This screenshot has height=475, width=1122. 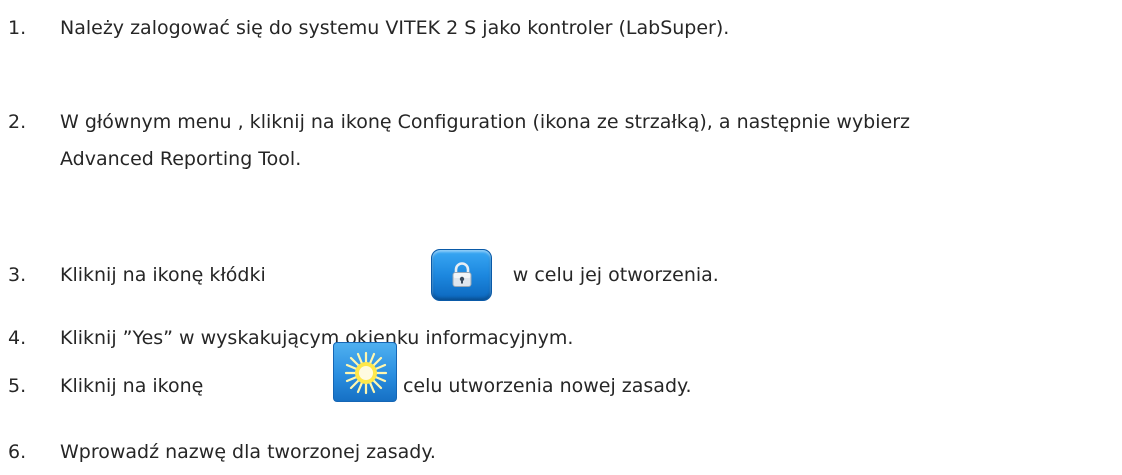 I want to click on step-number: 5., so click(x=17, y=386).